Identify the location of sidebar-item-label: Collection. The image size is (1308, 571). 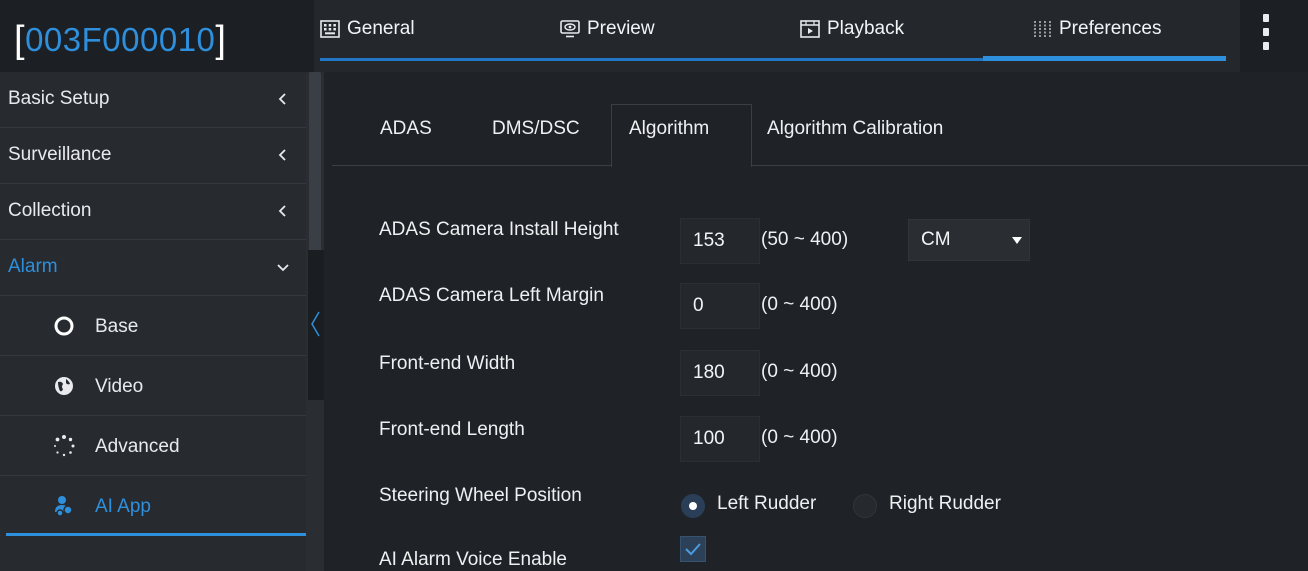
(50, 210).